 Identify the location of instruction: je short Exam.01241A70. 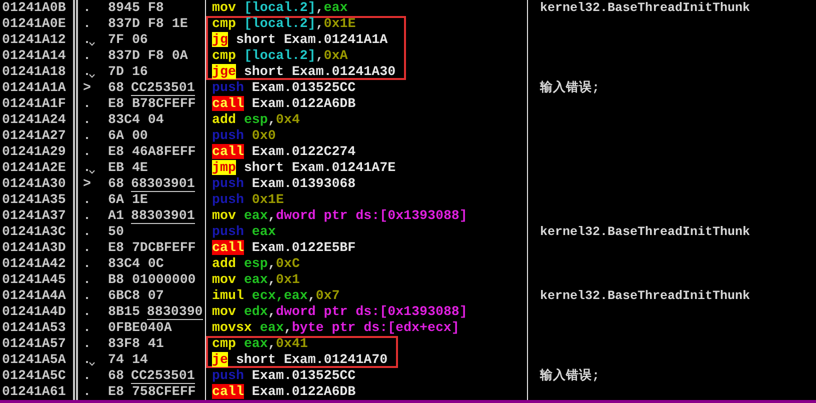
(302, 360).